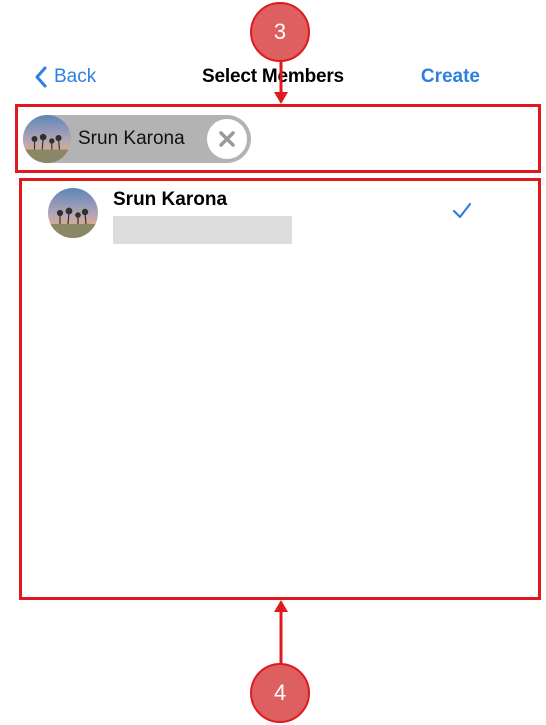 This screenshot has height=725, width=546. I want to click on annotation-arrow-down, so click(281, 82).